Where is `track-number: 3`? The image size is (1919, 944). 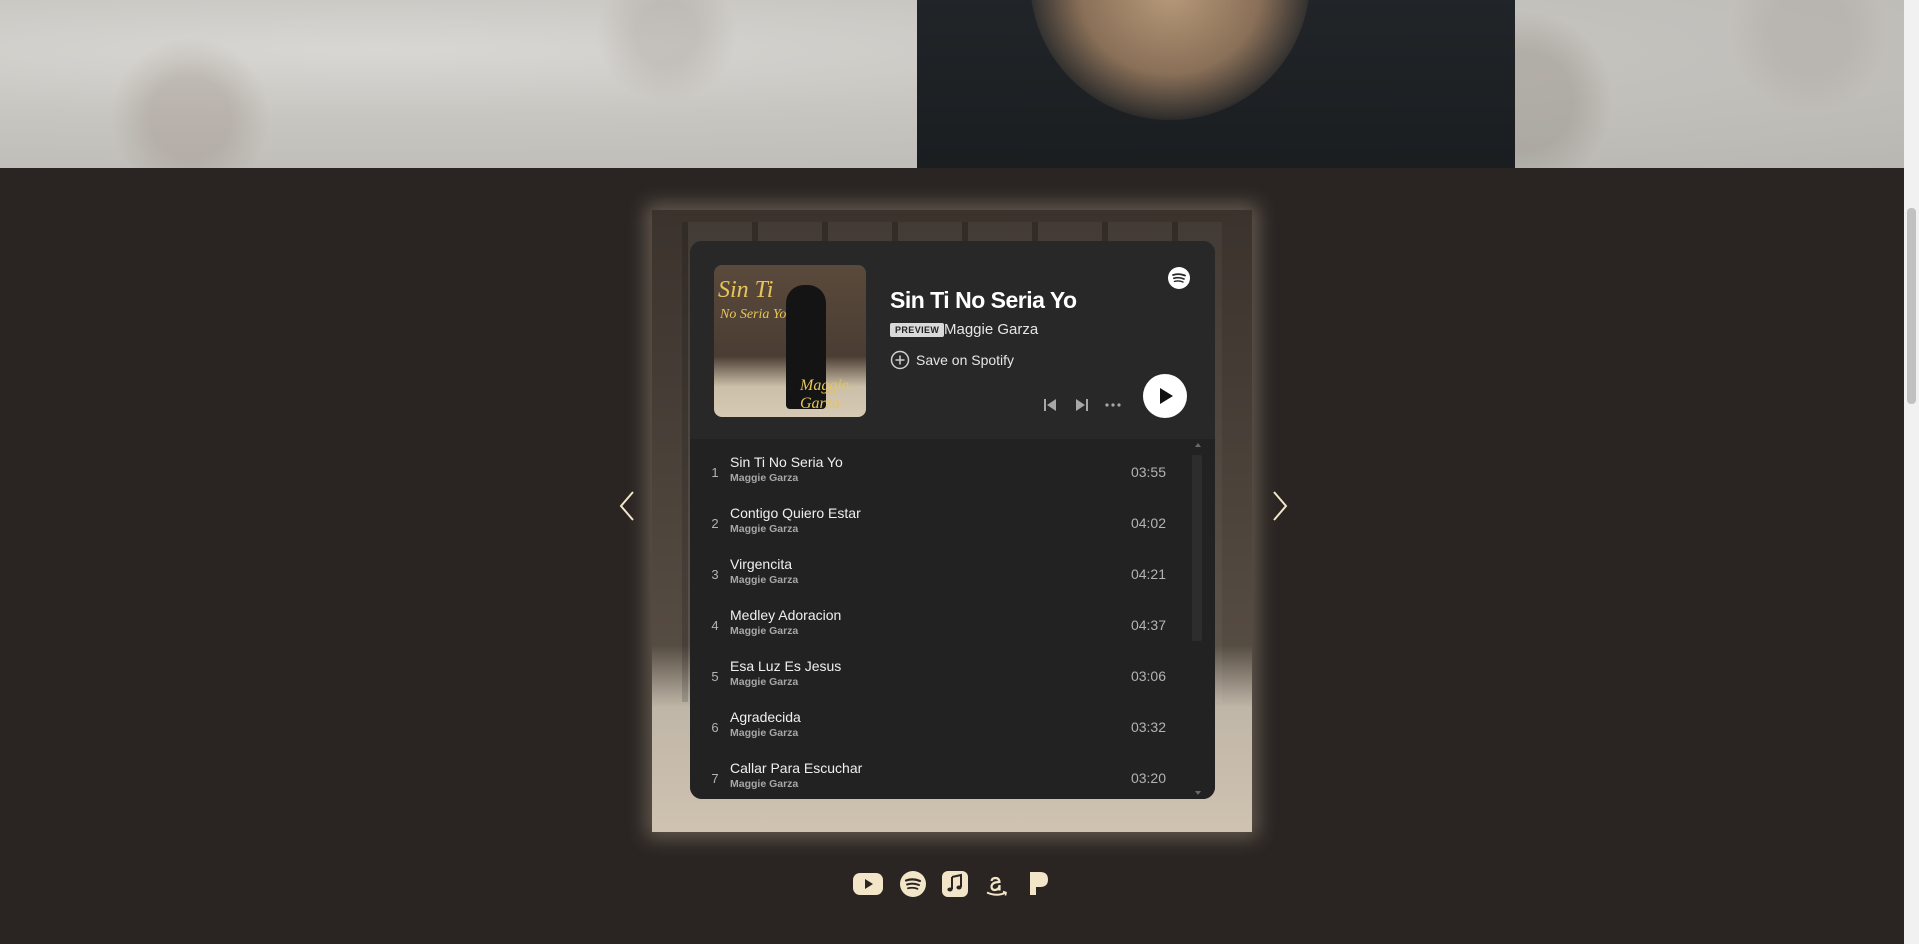
track-number: 3 is located at coordinates (715, 574).